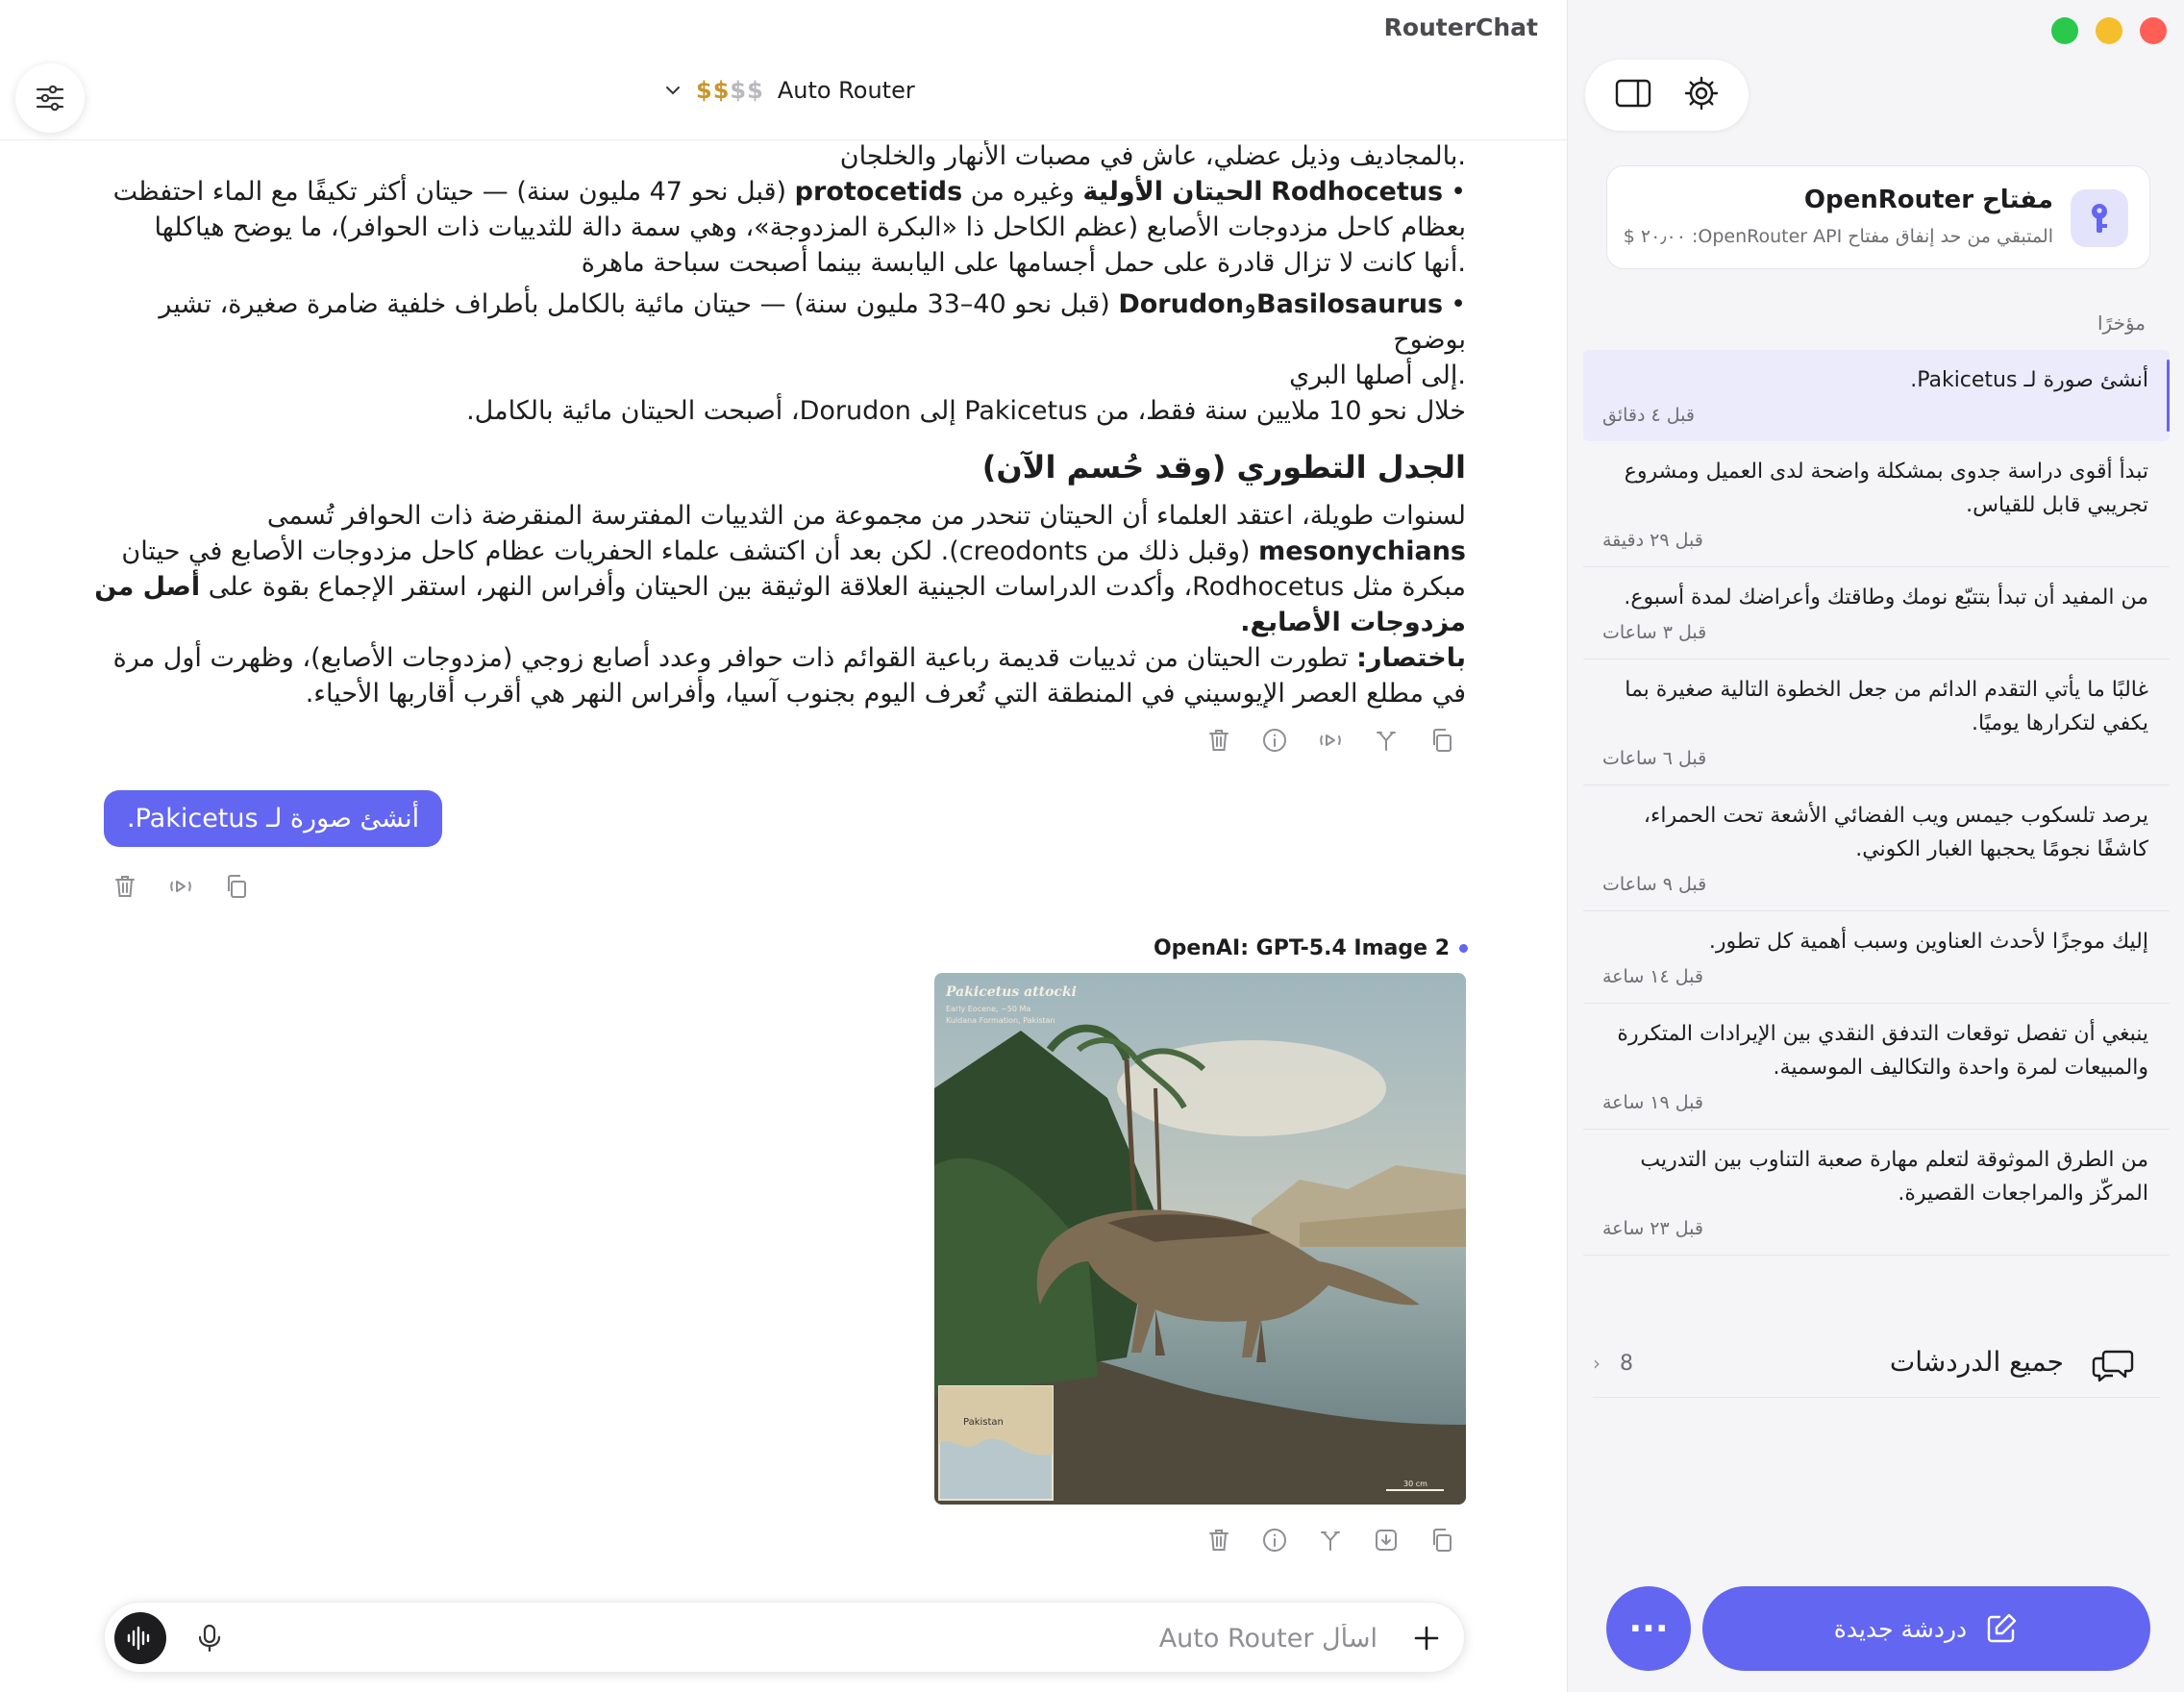 The width and height of the screenshot is (2184, 1692). Describe the element at coordinates (1653, 540) in the screenshot. I see `chat-time: قبل ٢٩ دقيقة` at that location.